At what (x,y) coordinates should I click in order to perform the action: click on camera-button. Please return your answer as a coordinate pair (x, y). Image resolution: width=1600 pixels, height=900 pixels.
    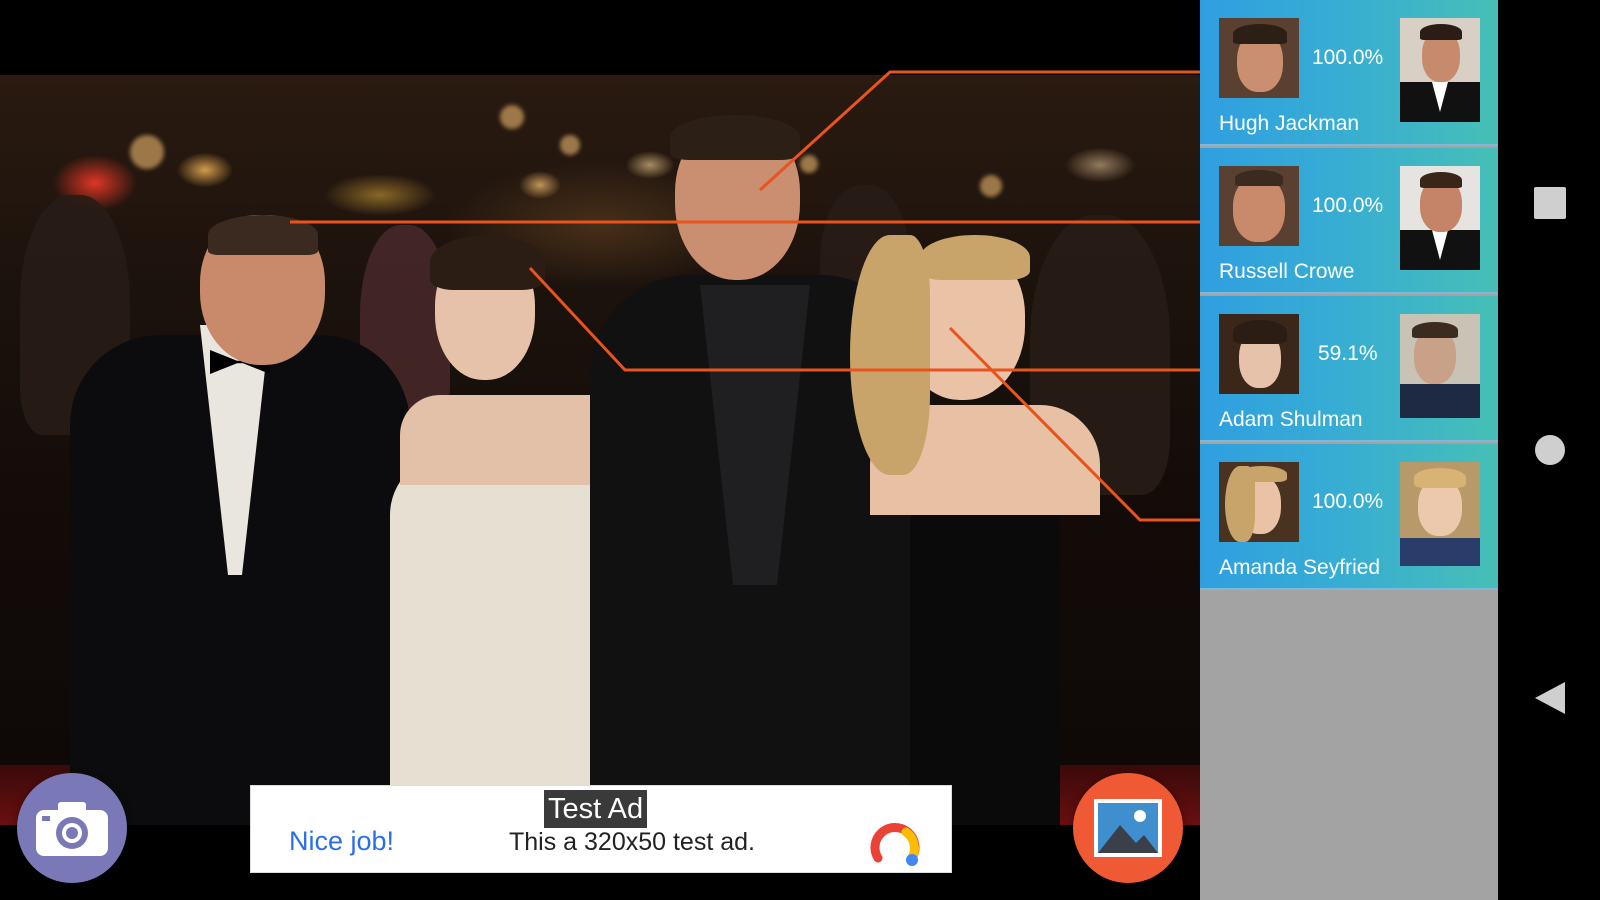
    Looking at the image, I should click on (72, 828).